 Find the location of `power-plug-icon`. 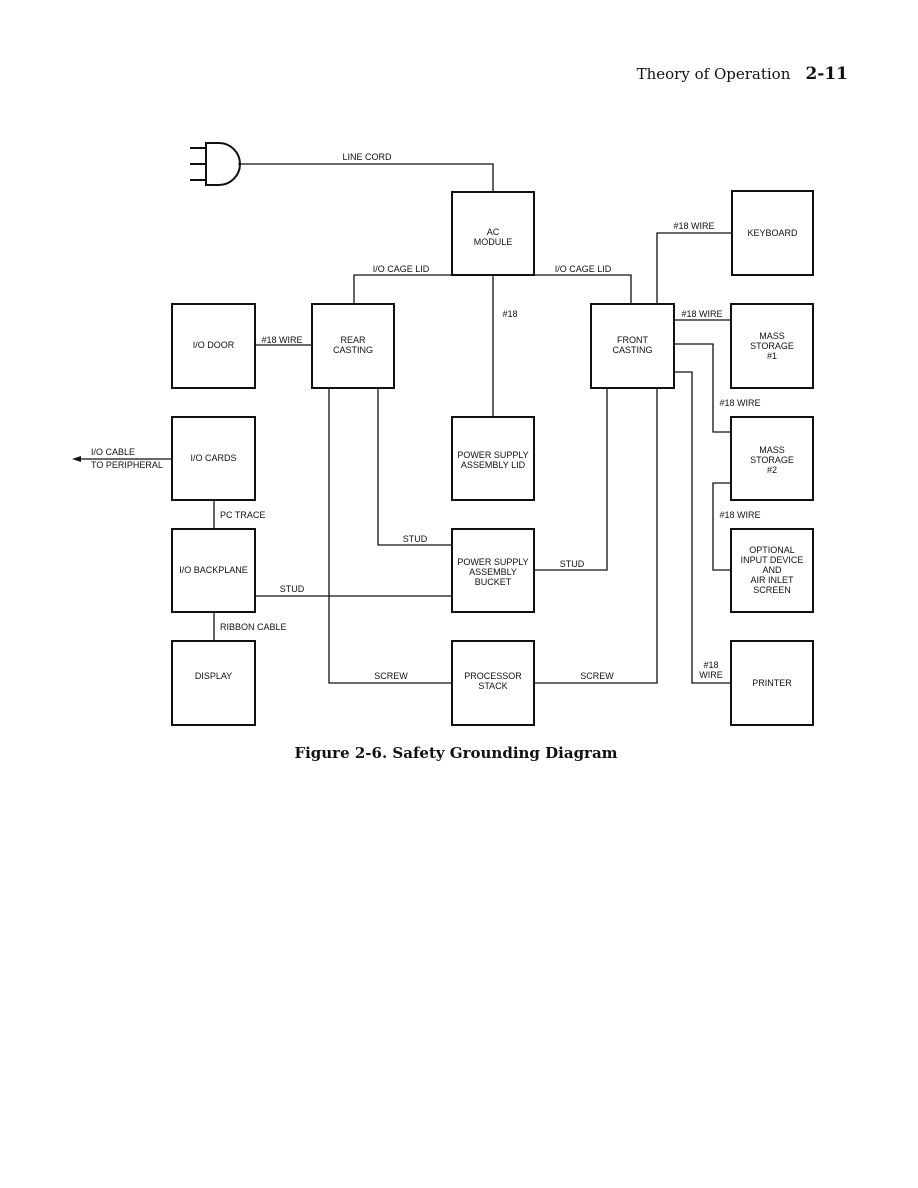

power-plug-icon is located at coordinates (215, 164).